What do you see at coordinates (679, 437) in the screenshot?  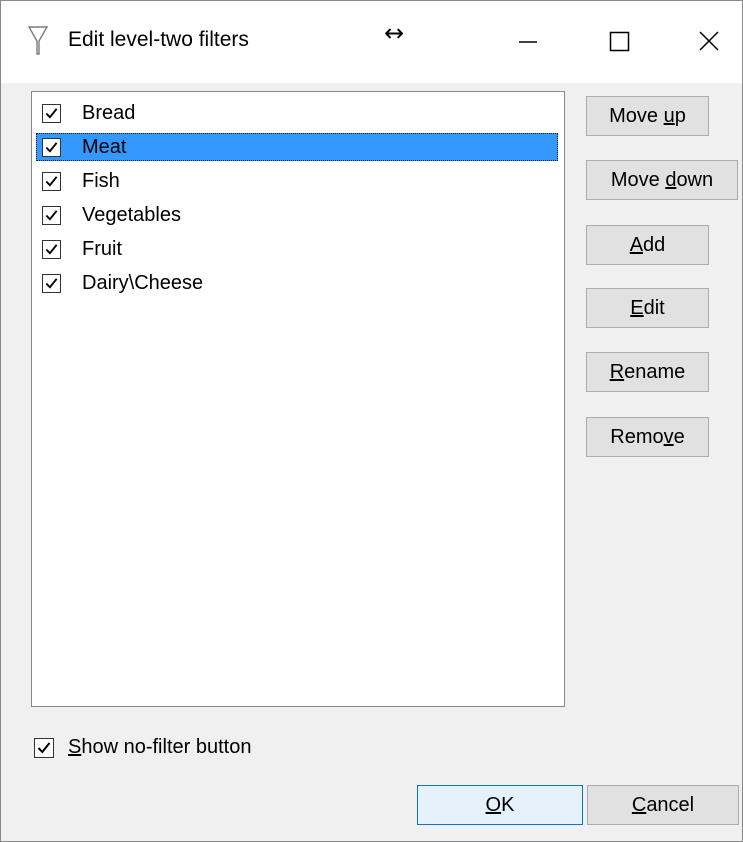 I see `remove-label-rest: e` at bounding box center [679, 437].